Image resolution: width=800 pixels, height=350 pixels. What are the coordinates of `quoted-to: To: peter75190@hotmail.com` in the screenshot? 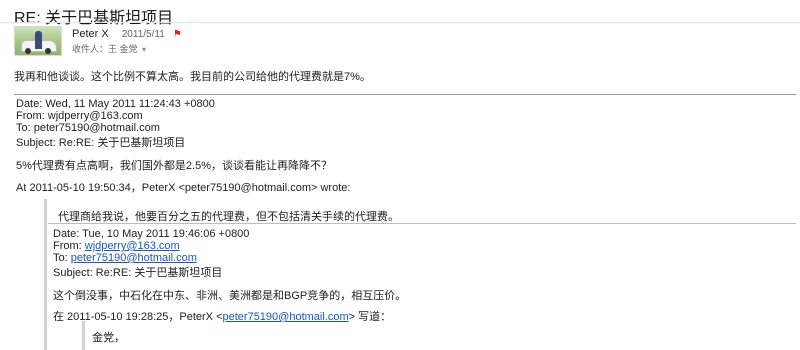 It's located at (88, 128).